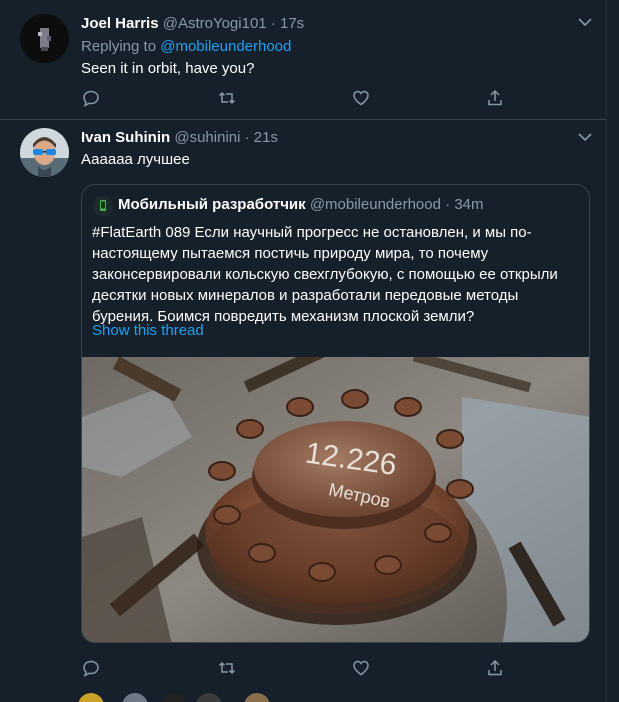 The width and height of the screenshot is (619, 702). What do you see at coordinates (148, 330) in the screenshot?
I see `show-thread-link: Show this thread` at bounding box center [148, 330].